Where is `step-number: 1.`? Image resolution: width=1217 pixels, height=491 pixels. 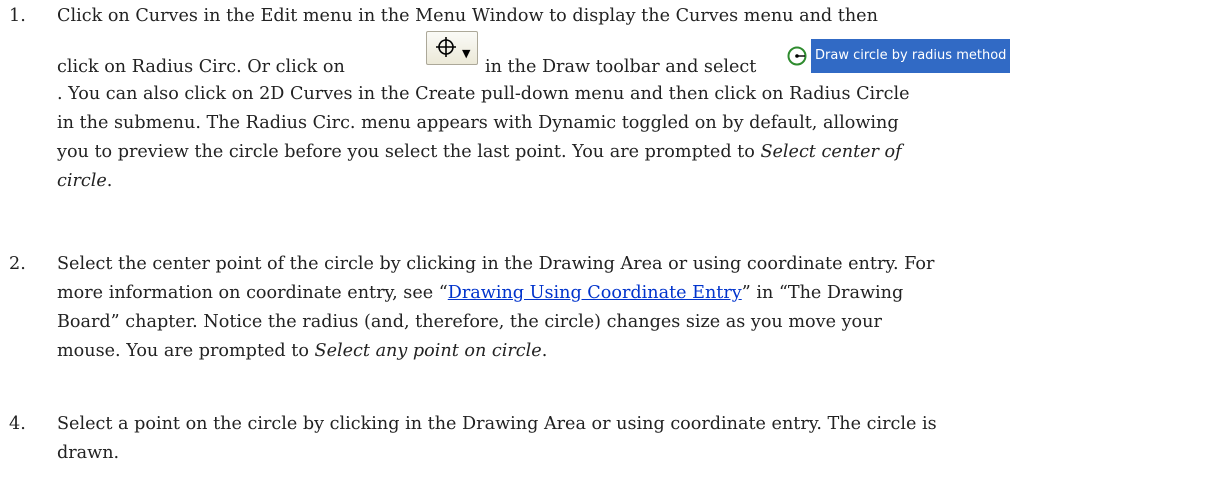
step-number: 1. is located at coordinates (17, 16).